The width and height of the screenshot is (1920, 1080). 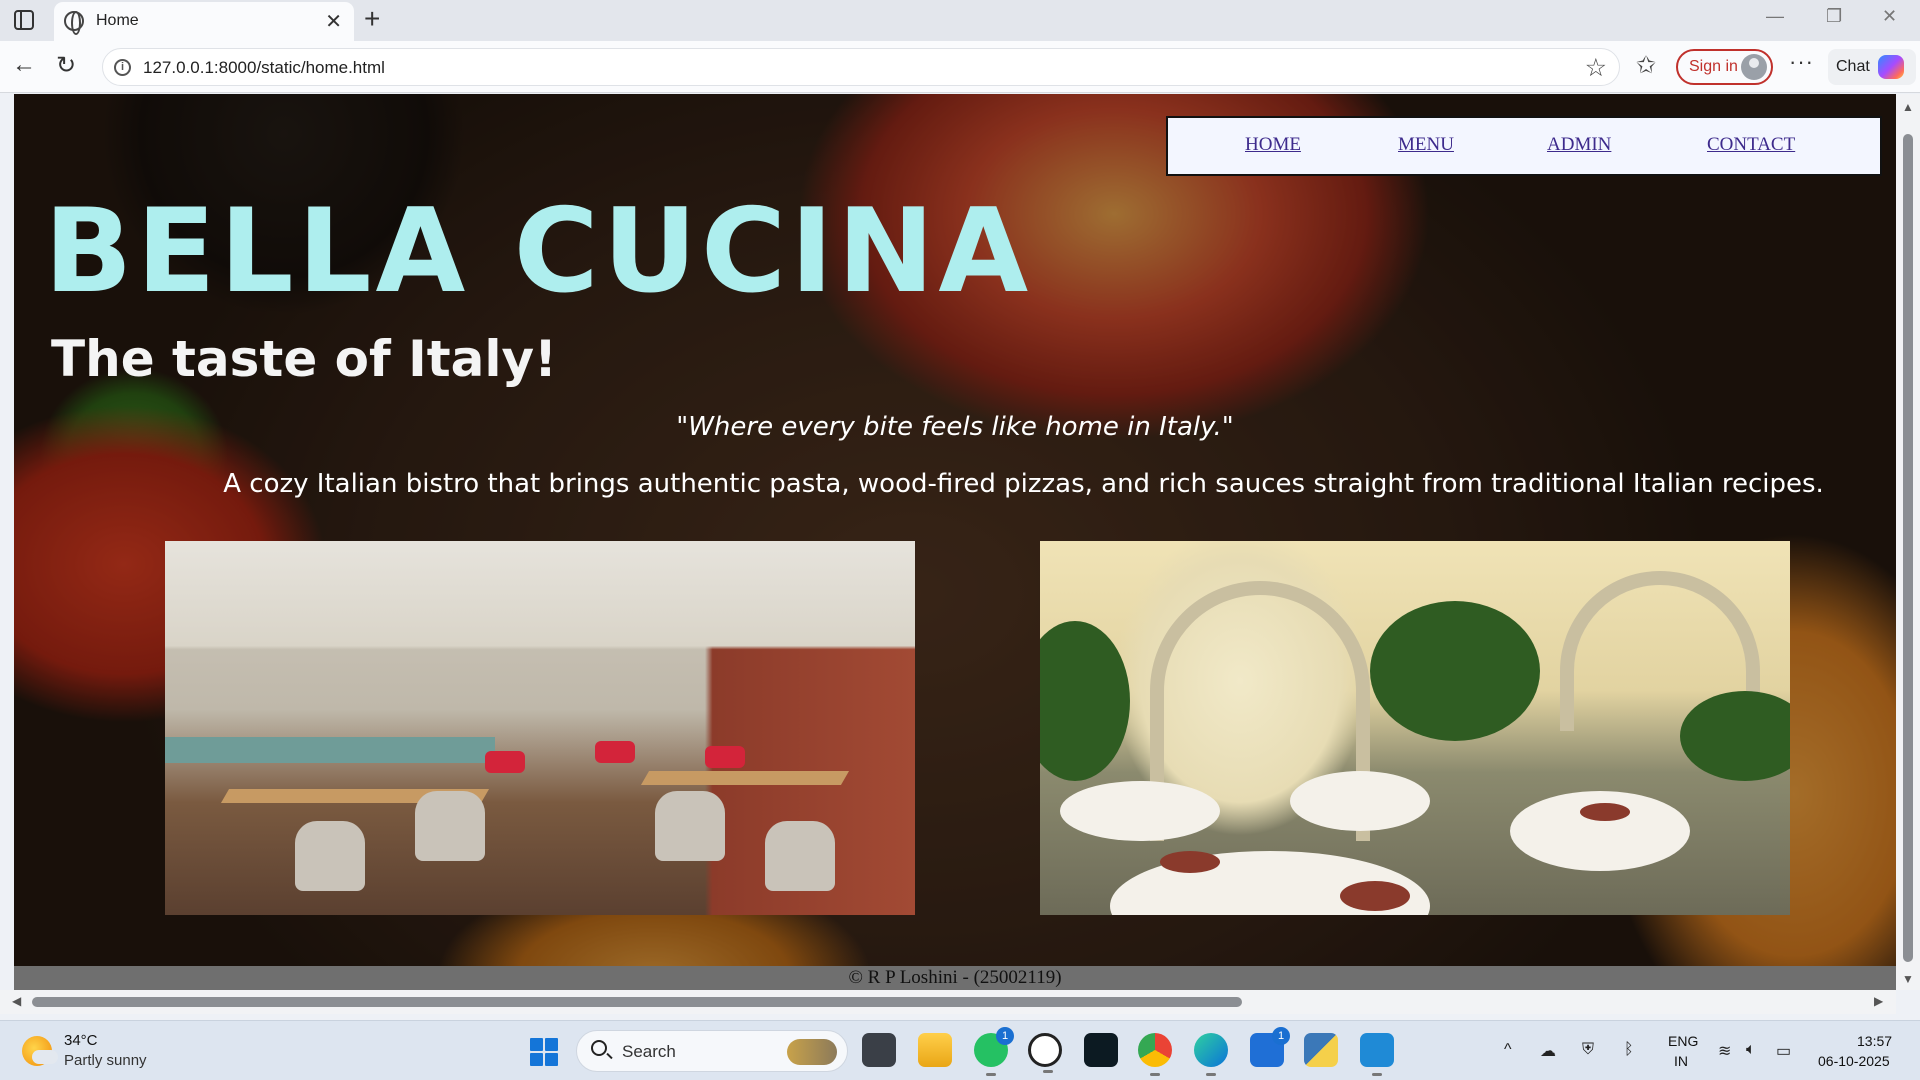 What do you see at coordinates (538, 251) in the screenshot?
I see `brand-title: BELLA CUCINA` at bounding box center [538, 251].